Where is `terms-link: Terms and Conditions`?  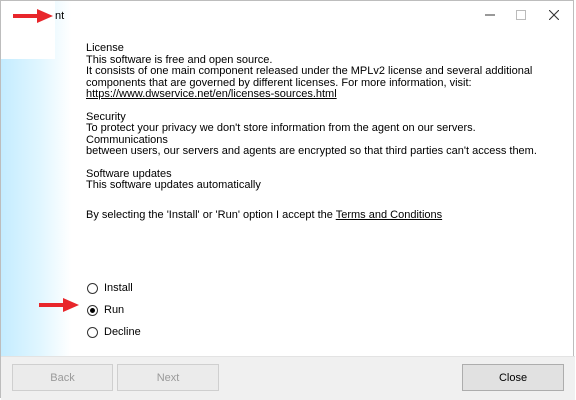 terms-link: Terms and Conditions is located at coordinates (389, 215).